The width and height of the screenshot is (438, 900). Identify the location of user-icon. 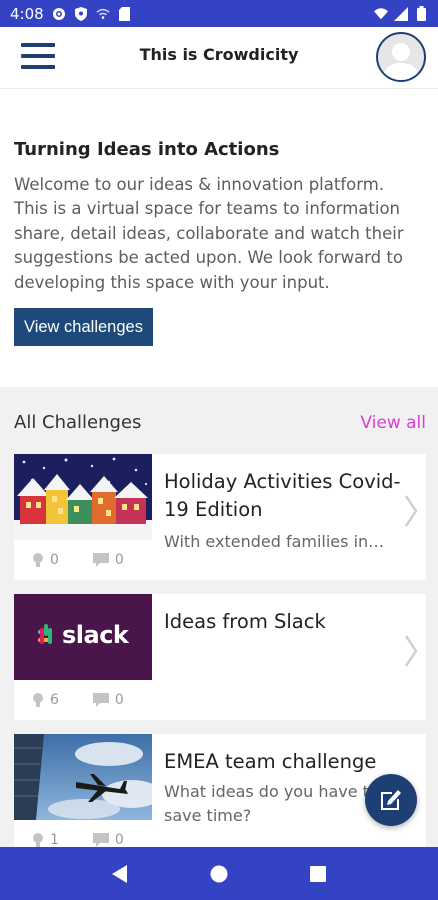
(401, 61).